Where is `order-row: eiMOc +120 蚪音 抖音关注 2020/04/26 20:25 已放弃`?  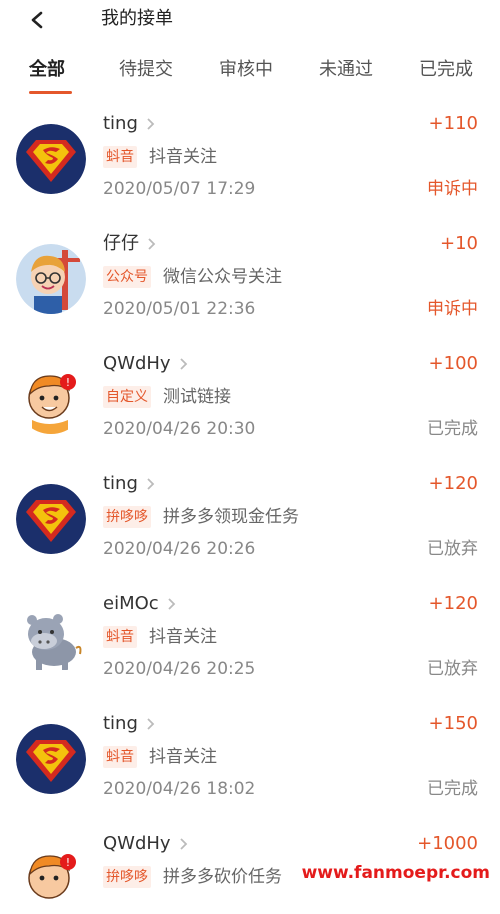 order-row: eiMOc +120 蚪音 抖音关注 2020/04/26 20:25 已放弃 is located at coordinates (250, 636).